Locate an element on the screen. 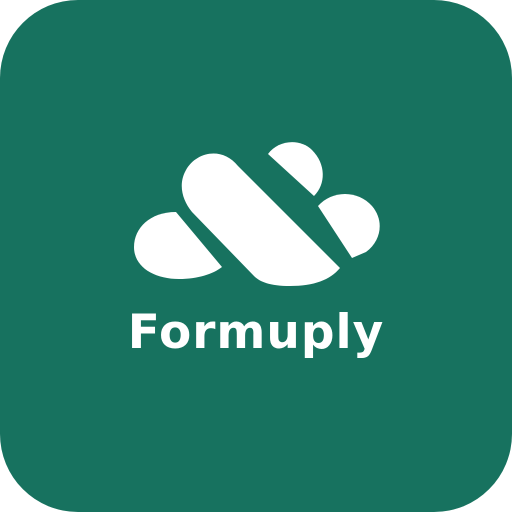 The width and height of the screenshot is (512, 512). logo-top-leaf is located at coordinates (295, 169).